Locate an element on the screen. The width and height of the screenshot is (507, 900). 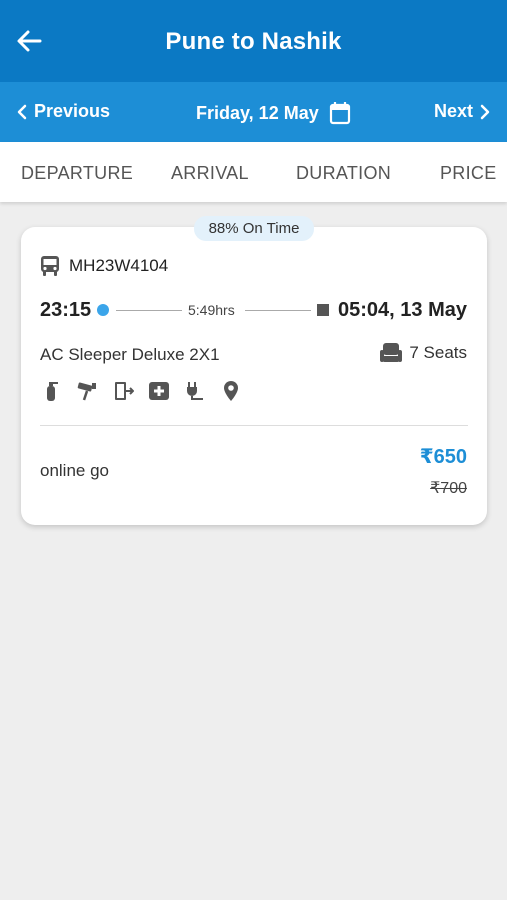
sort-departure: DEPARTURE is located at coordinates (77, 173).